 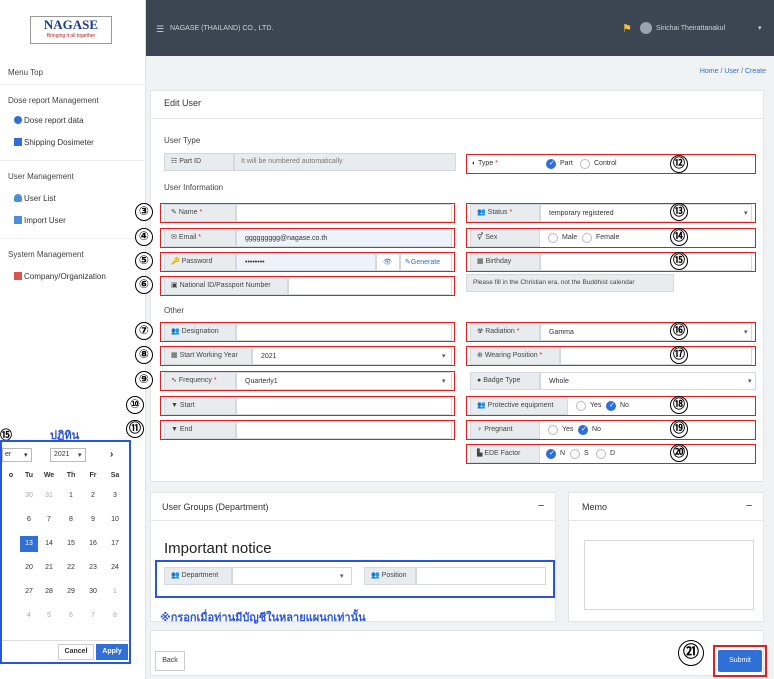 What do you see at coordinates (115, 567) in the screenshot?
I see `calendar-day: 24` at bounding box center [115, 567].